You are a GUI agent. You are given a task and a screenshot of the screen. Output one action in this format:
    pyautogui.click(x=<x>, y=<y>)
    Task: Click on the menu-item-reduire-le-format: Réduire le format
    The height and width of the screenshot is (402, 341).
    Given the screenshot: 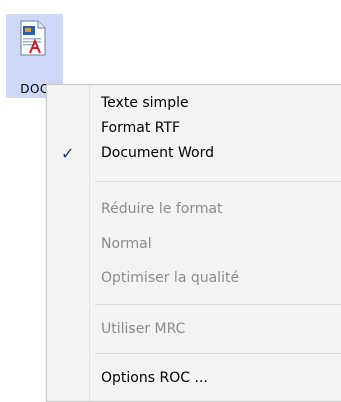 What is the action you would take?
    pyautogui.click(x=194, y=210)
    